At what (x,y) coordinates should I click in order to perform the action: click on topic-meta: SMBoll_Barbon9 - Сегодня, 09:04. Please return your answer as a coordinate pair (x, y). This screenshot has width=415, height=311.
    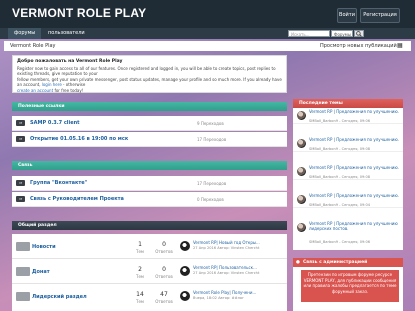
    Looking at the image, I should click on (340, 205).